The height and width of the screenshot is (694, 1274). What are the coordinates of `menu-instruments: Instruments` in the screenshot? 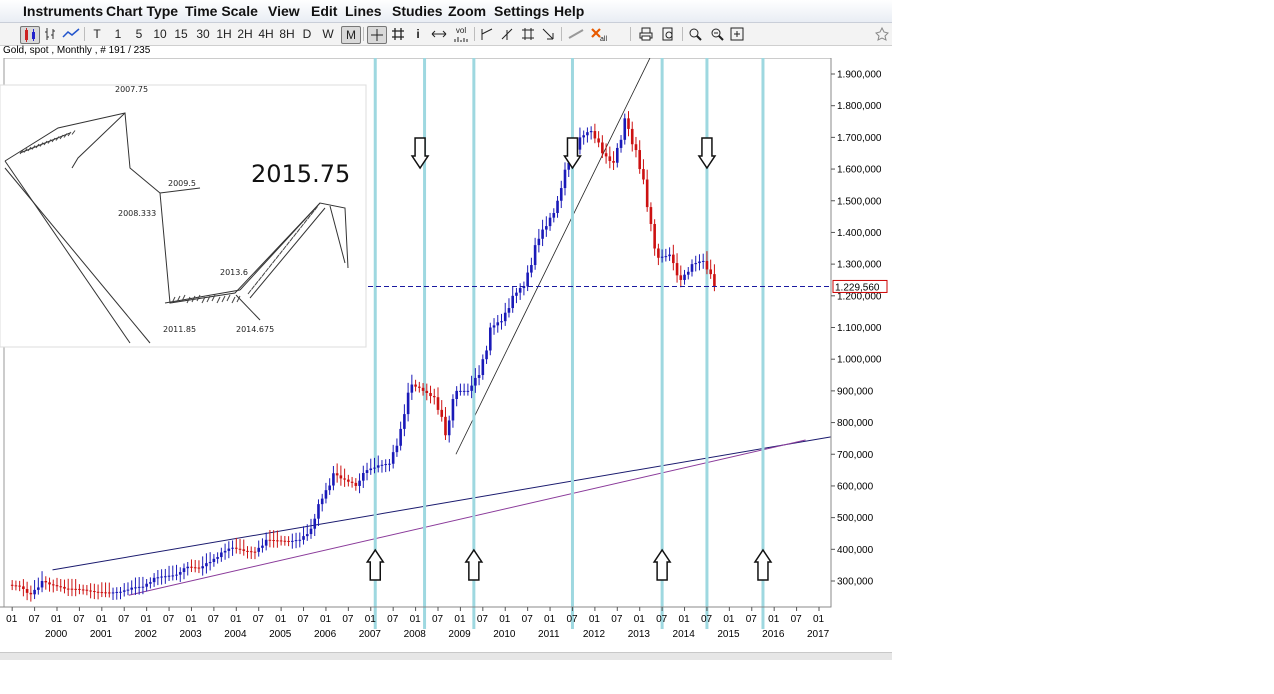 It's located at (63, 11).